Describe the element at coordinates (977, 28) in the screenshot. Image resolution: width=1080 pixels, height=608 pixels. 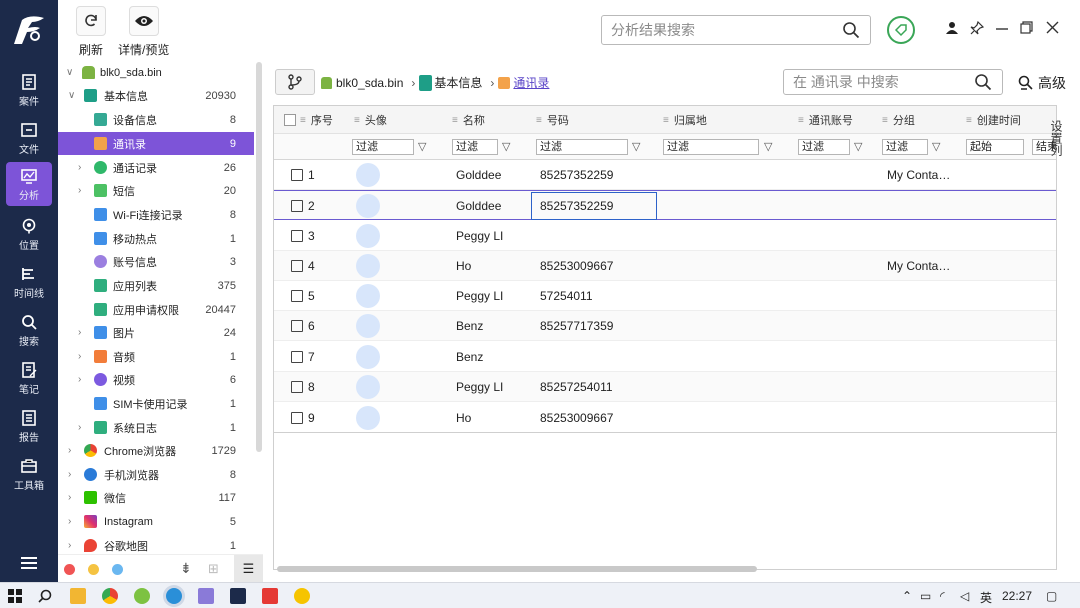
I see `pin-icon` at that location.